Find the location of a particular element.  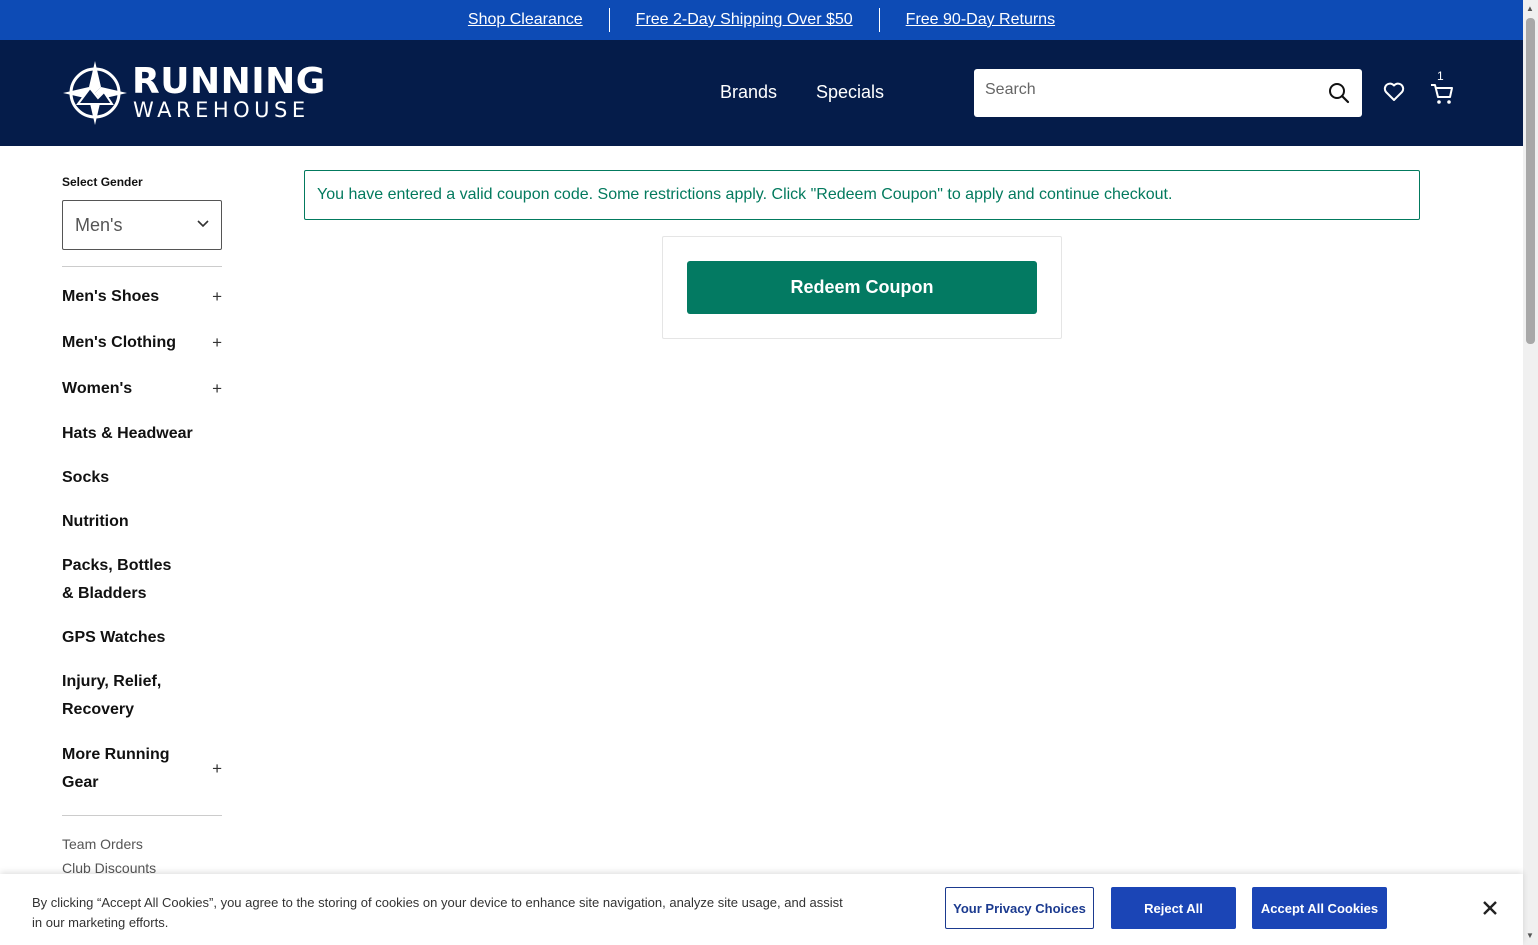

wishlist-heart-icon is located at coordinates (1394, 92).